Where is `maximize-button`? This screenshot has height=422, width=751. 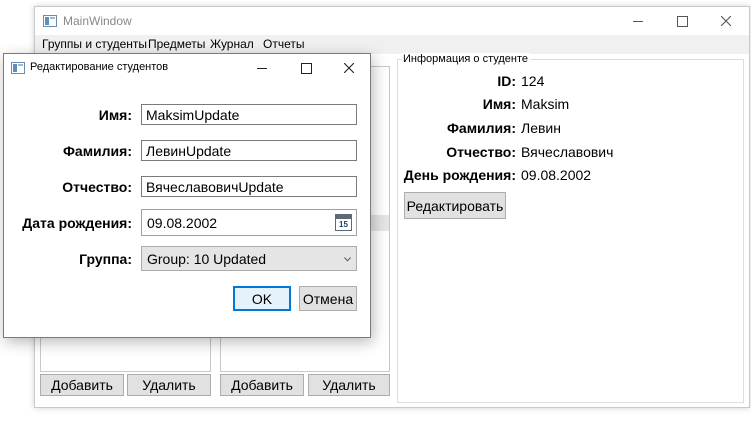 maximize-button is located at coordinates (682, 21).